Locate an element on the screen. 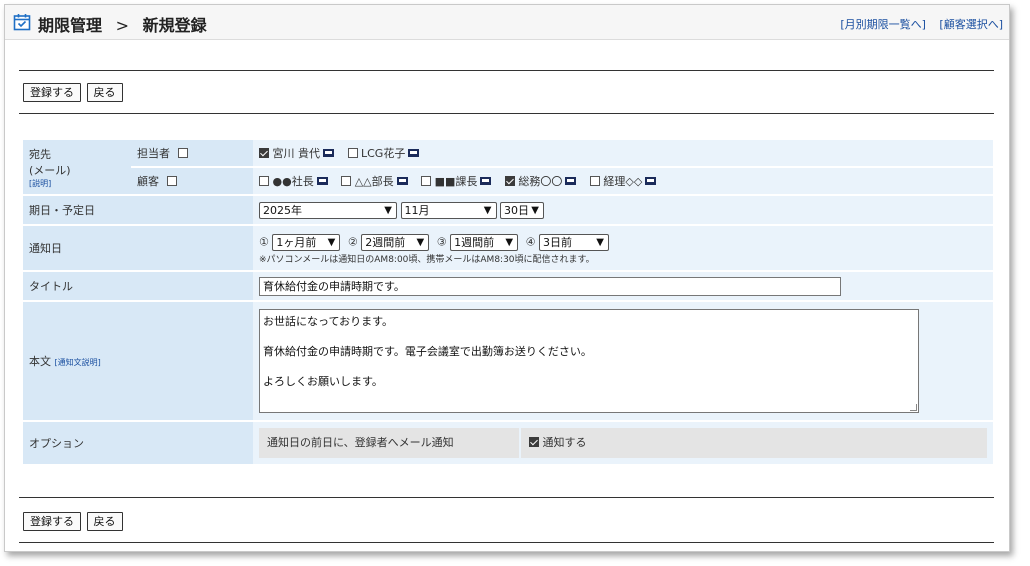 Image resolution: width=1030 pixels, height=566 pixels. customer-option: 経理◇◇ is located at coordinates (623, 181).